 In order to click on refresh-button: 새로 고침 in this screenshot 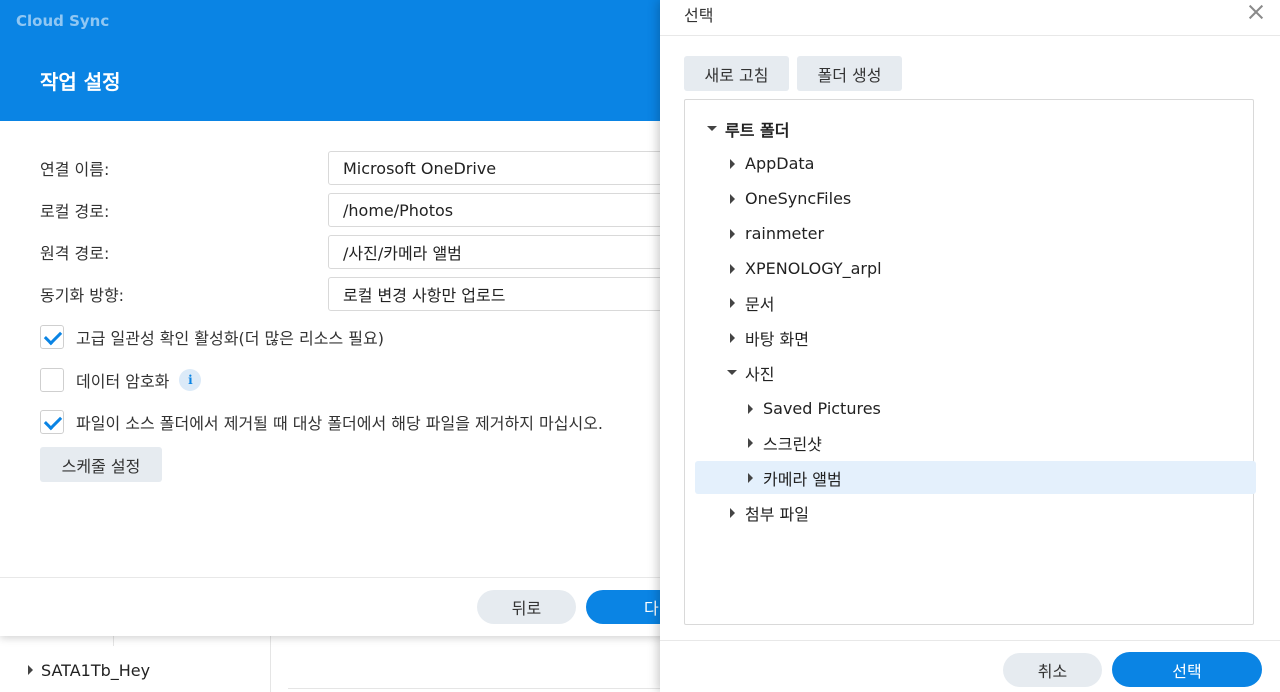, I will do `click(736, 73)`.